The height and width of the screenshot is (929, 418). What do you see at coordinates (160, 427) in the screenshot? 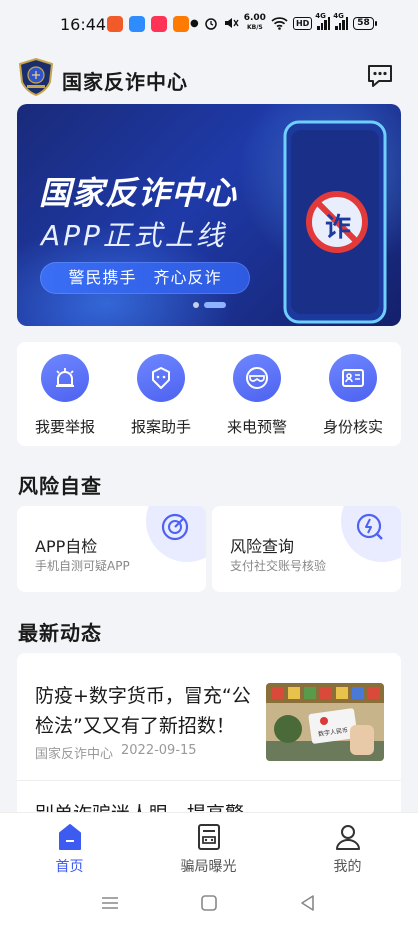
I see `quick-action-label: 报案助手` at bounding box center [160, 427].